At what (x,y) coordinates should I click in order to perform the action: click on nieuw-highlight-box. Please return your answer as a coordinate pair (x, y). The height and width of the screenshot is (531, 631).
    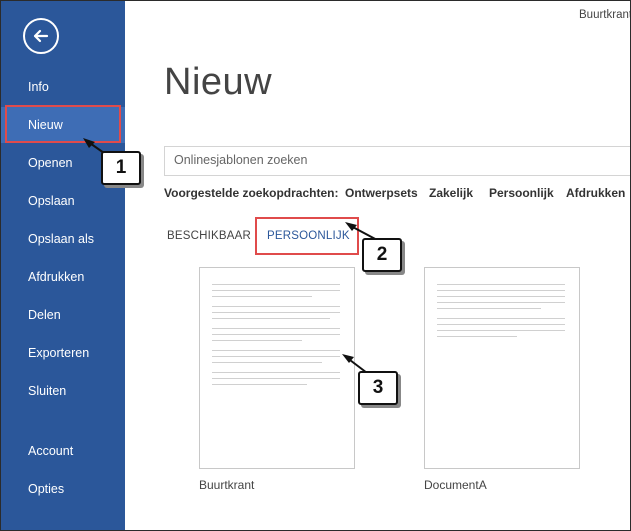
    Looking at the image, I should click on (63, 124).